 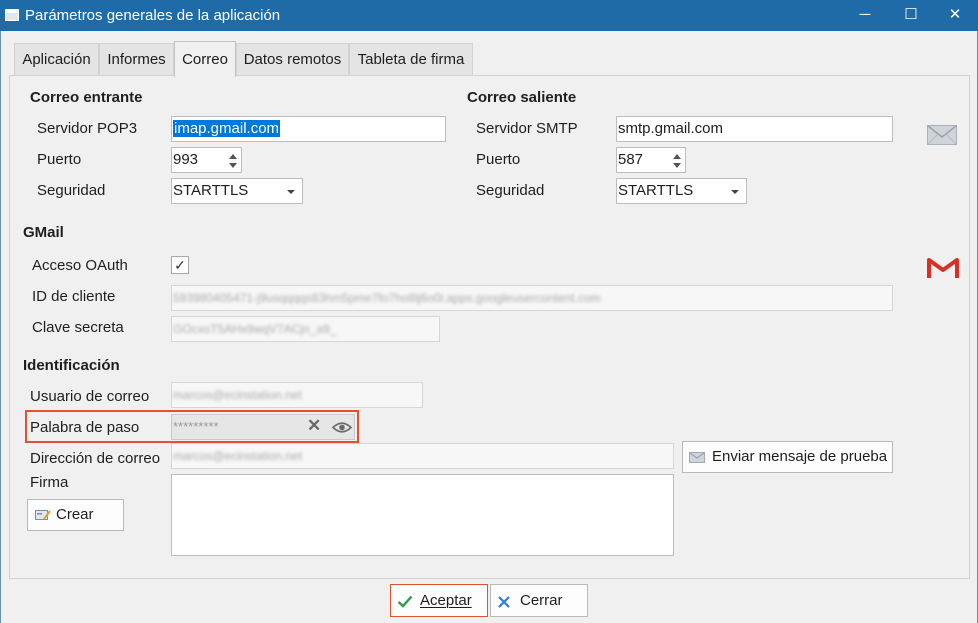 I want to click on mail-address-label: Dirección de correo, so click(x=95, y=458).